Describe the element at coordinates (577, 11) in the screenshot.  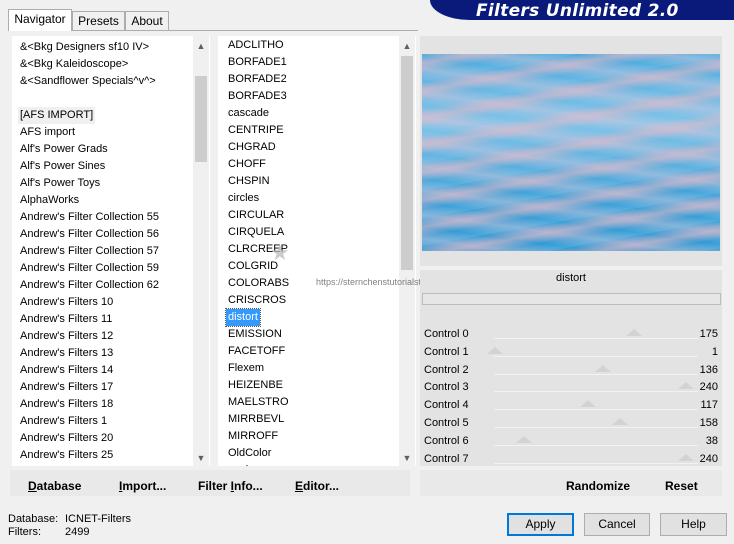
I see `app-title: Filters Unlimited 2.0` at that location.